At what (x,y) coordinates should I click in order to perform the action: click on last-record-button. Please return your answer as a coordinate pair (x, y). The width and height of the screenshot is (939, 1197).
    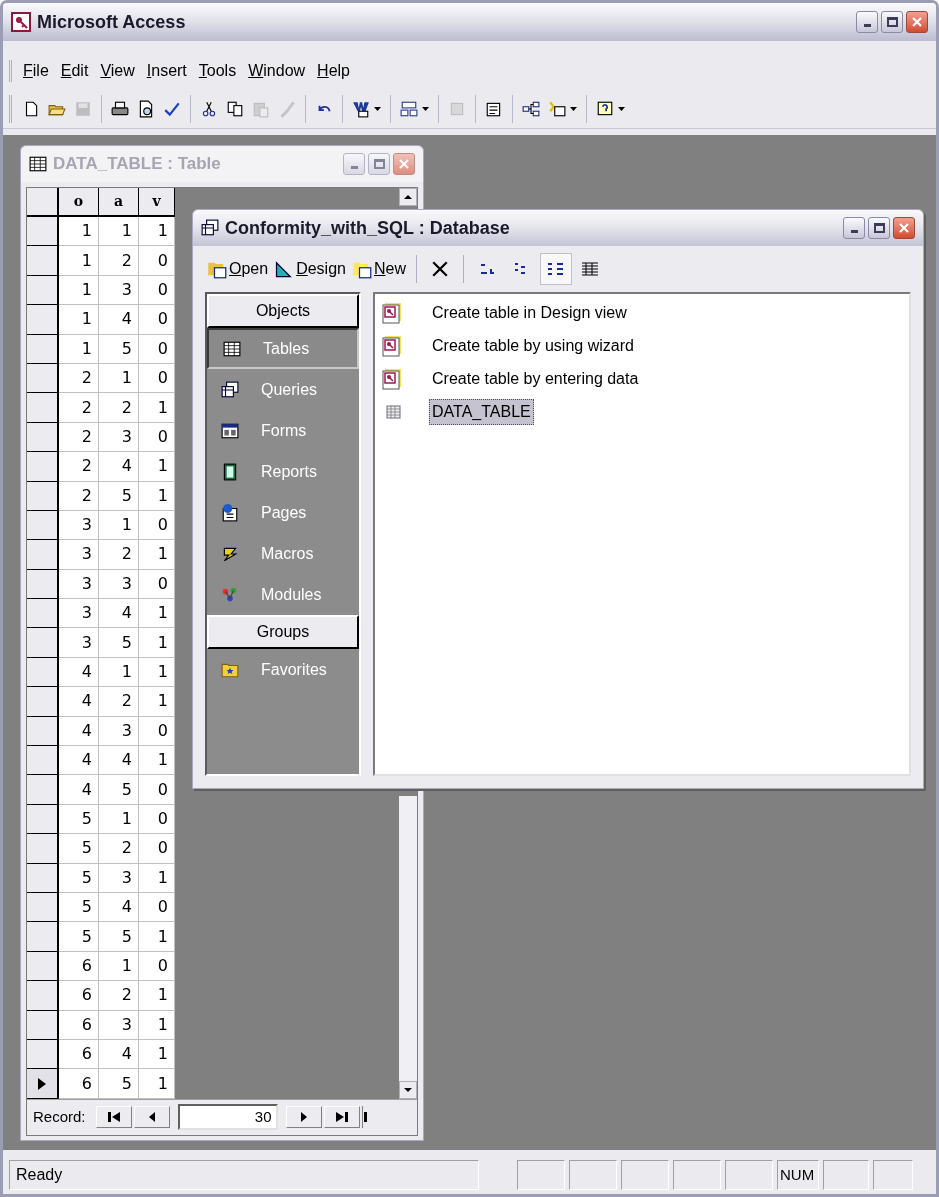
    Looking at the image, I should click on (341, 1117).